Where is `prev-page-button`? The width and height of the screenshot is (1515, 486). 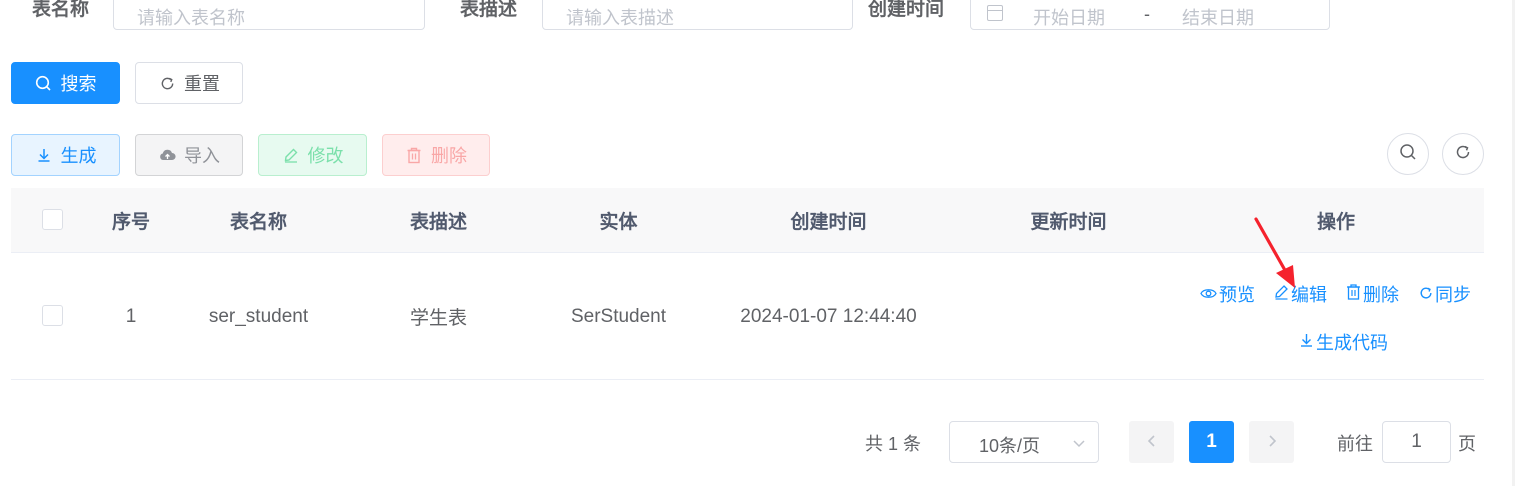
prev-page-button is located at coordinates (1151, 442).